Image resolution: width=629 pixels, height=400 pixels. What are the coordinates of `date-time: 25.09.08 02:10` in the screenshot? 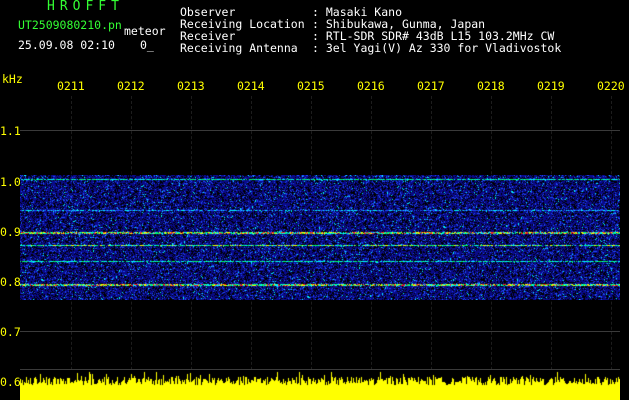 It's located at (66, 45).